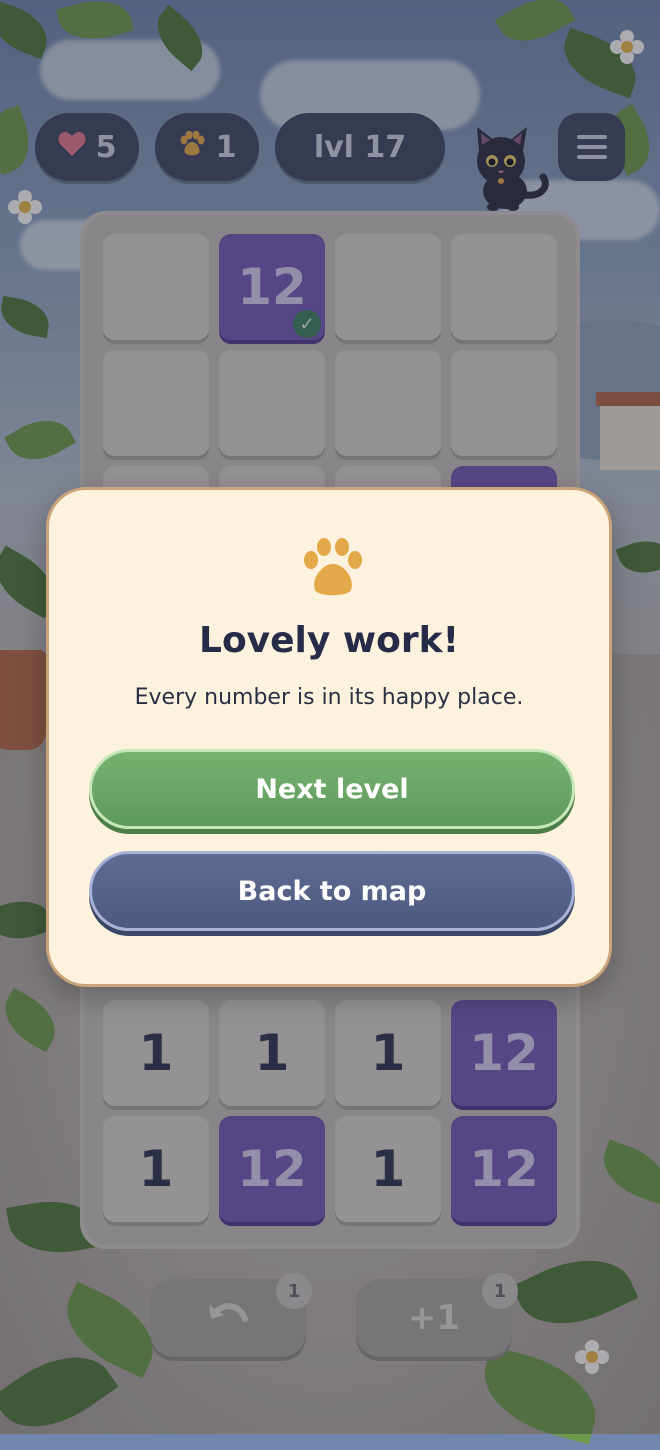 The height and width of the screenshot is (1450, 660). I want to click on paw-icon, so click(333, 567).